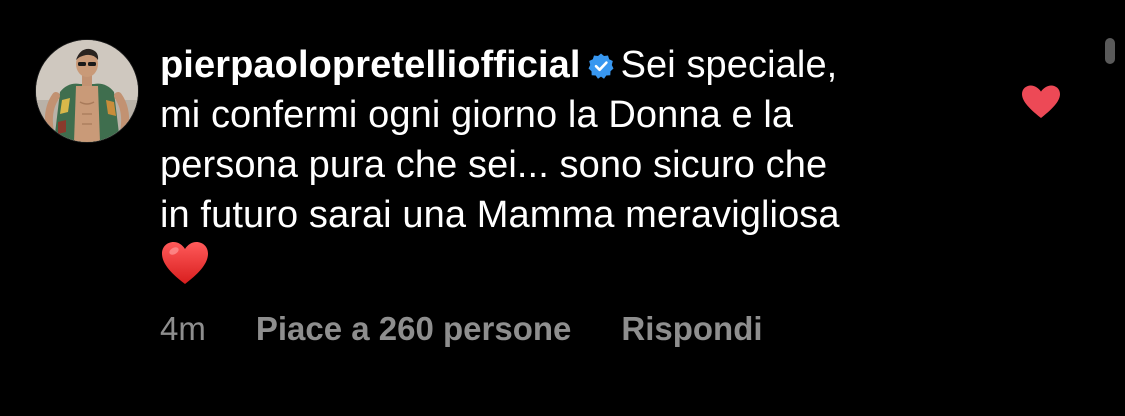 This screenshot has height=416, width=1125. I want to click on like-button, so click(1041, 102).